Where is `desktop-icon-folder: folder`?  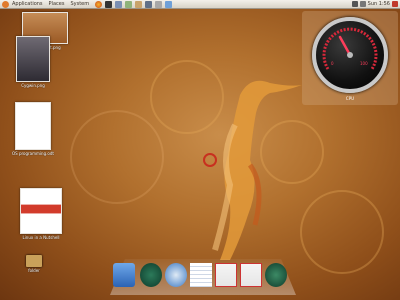
desktop-icon-folder: folder is located at coordinates (34, 264).